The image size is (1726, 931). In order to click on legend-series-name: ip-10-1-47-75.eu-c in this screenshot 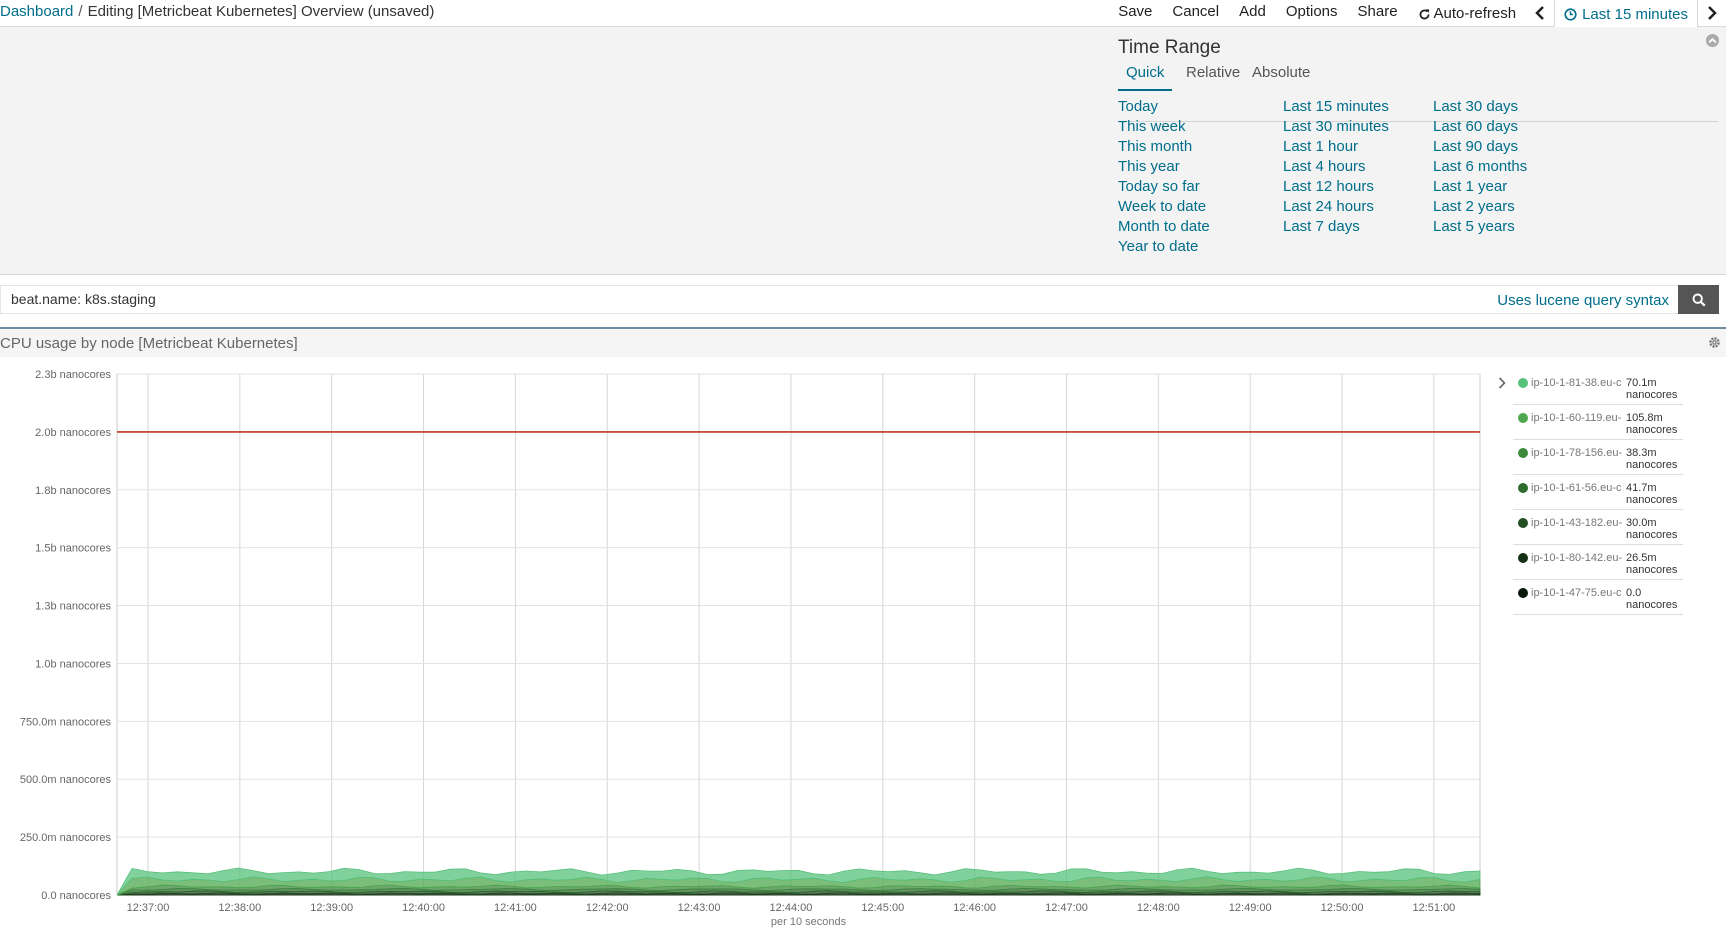, I will do `click(1576, 593)`.